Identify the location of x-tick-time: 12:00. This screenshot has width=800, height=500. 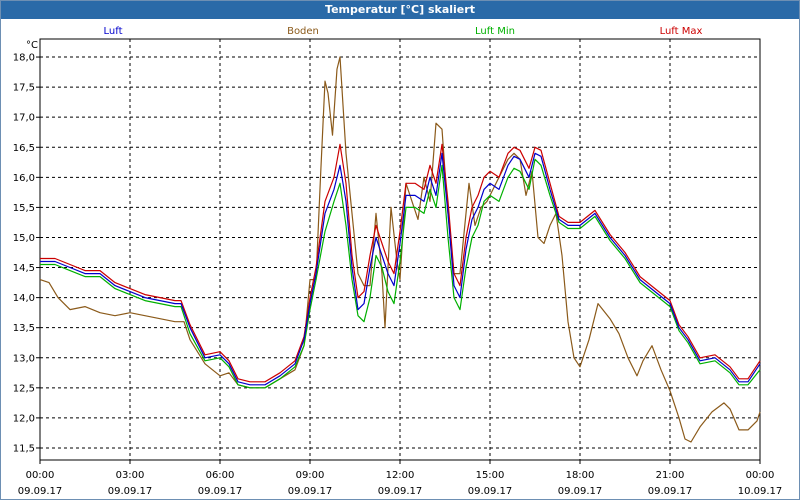
(400, 475).